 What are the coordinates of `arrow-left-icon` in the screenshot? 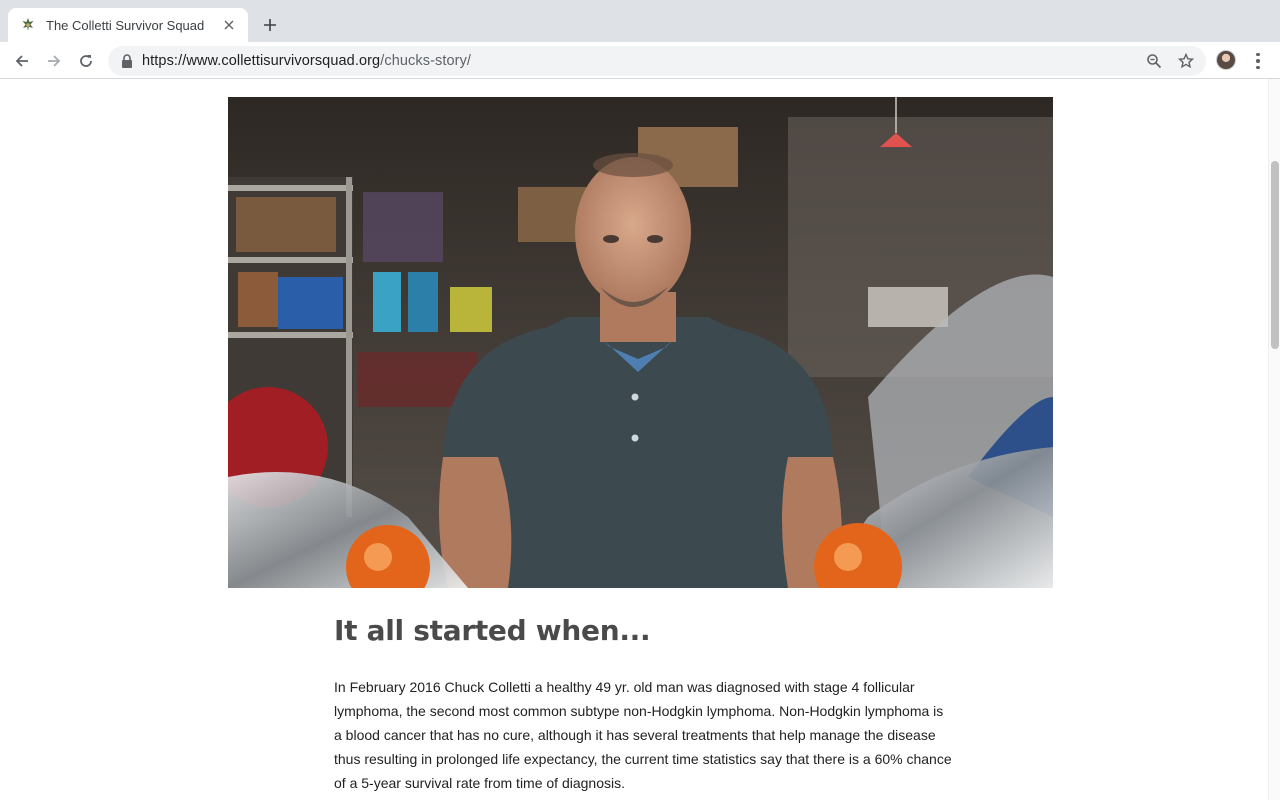 It's located at (21, 61).